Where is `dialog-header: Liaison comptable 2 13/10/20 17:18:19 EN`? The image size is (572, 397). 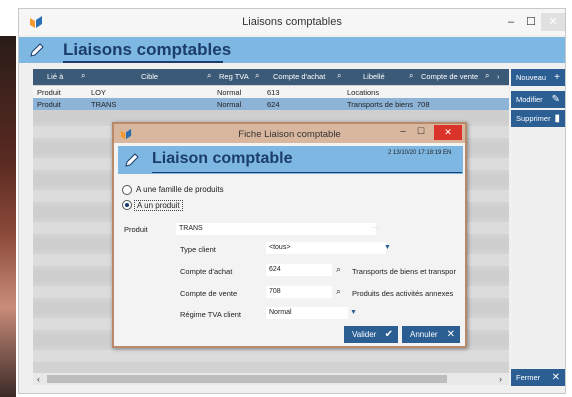
dialog-header: Liaison comptable 2 13/10/20 17:18:19 EN is located at coordinates (290, 160).